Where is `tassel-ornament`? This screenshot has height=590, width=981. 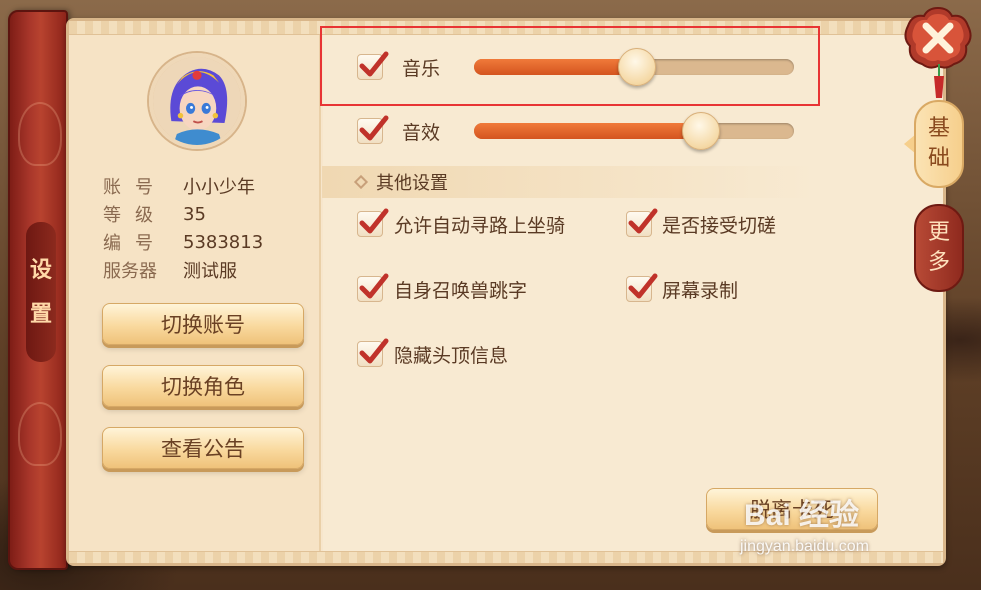 tassel-ornament is located at coordinates (939, 81).